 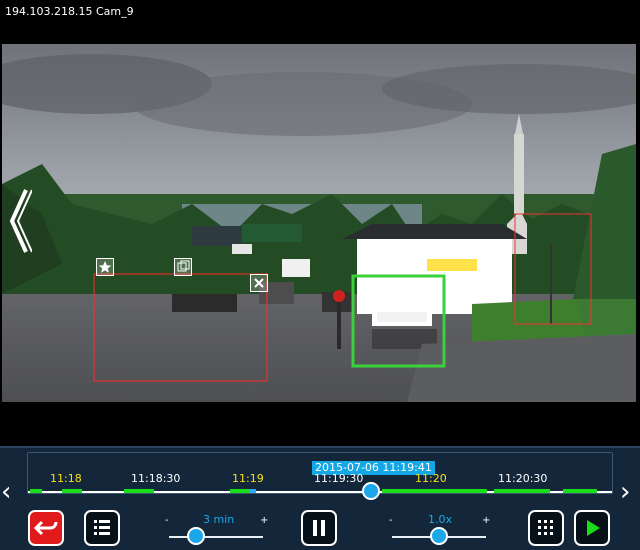 I want to click on play-button, so click(x=592, y=528).